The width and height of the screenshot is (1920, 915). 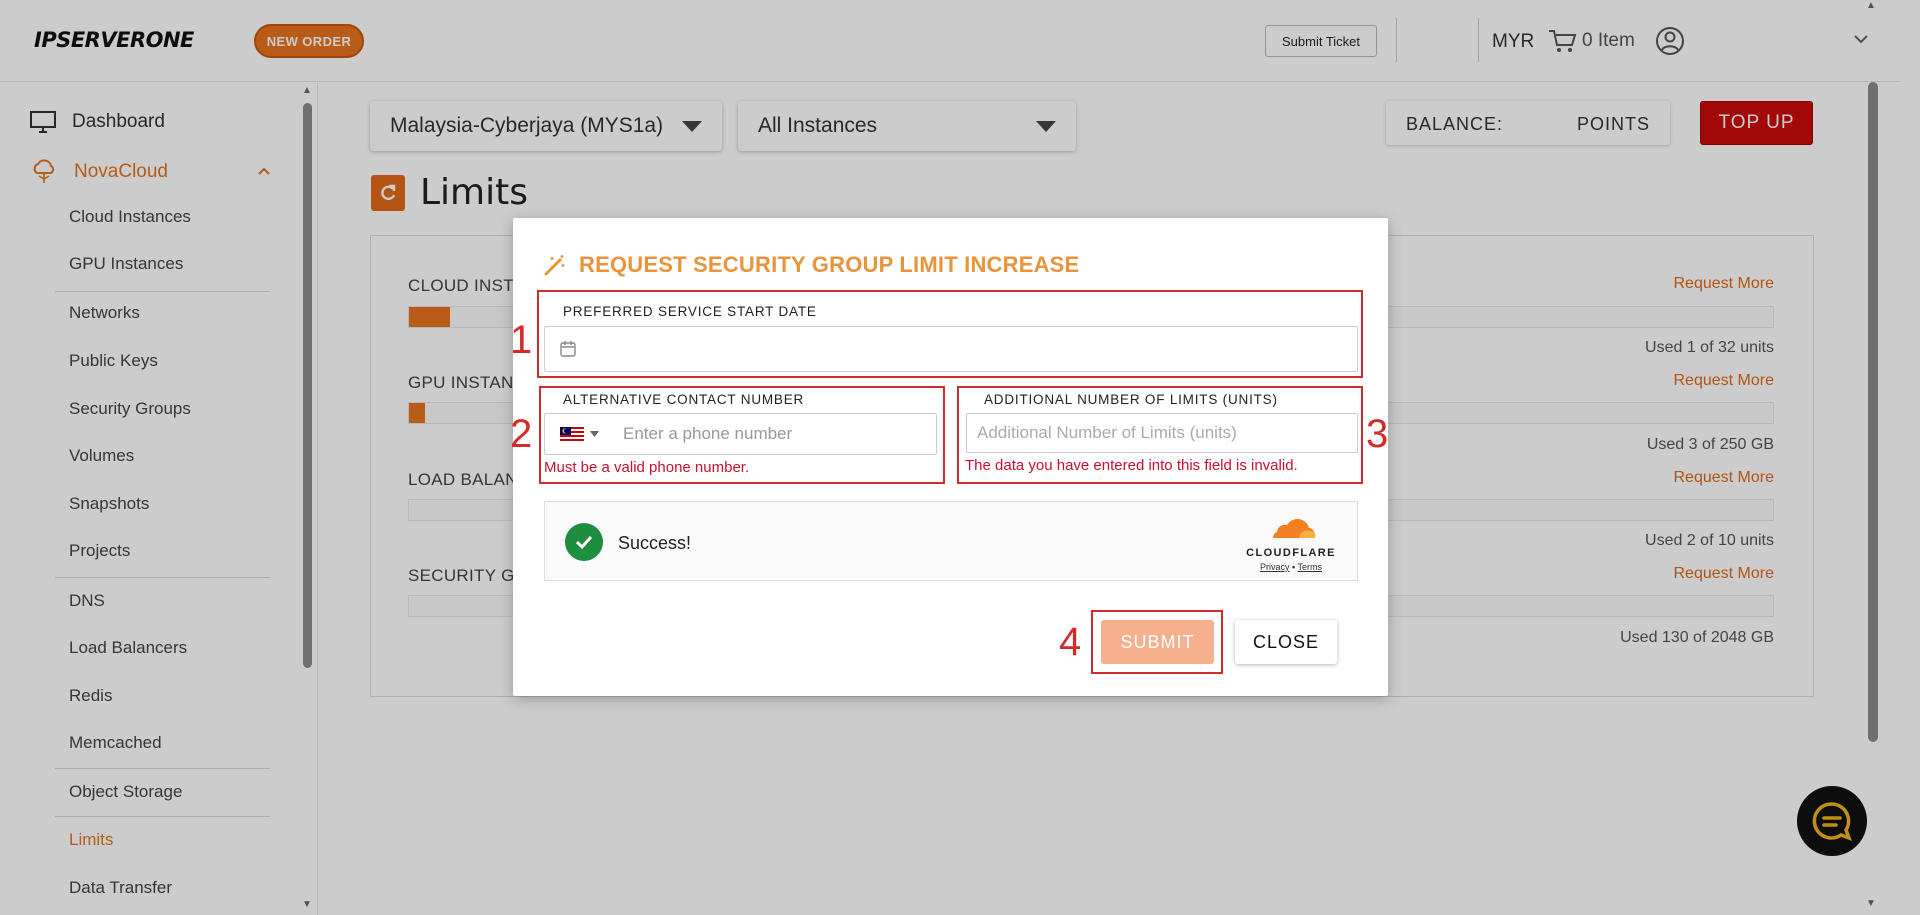 What do you see at coordinates (951, 541) in the screenshot?
I see `cloudflare-captcha: Success! CLOUDFLARE Privacy • Terms` at bounding box center [951, 541].